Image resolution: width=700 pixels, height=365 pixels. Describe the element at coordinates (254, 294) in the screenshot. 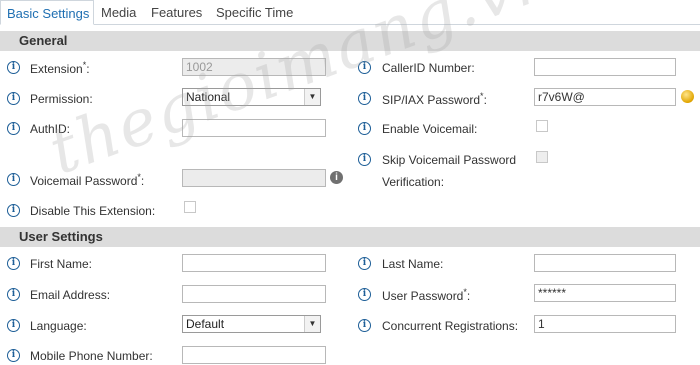

I see `email-address-field` at that location.